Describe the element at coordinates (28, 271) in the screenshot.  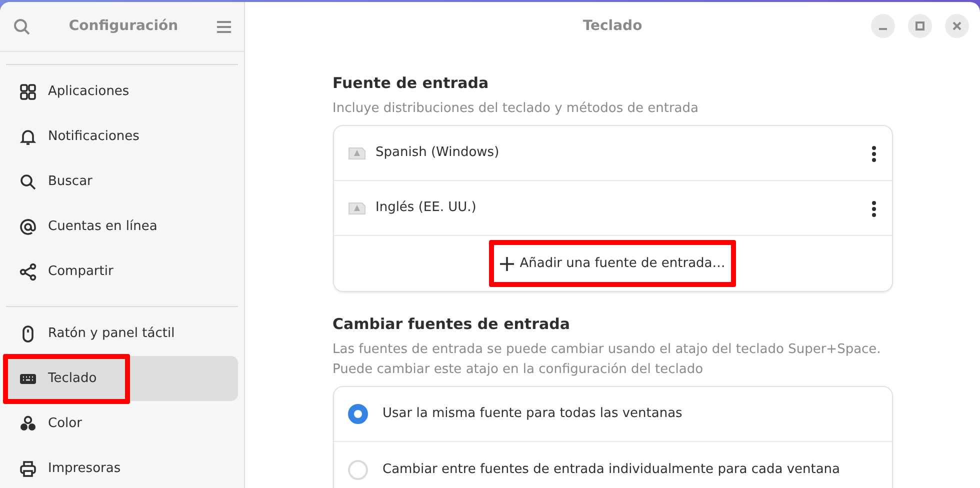
I see `share-icon` at that location.